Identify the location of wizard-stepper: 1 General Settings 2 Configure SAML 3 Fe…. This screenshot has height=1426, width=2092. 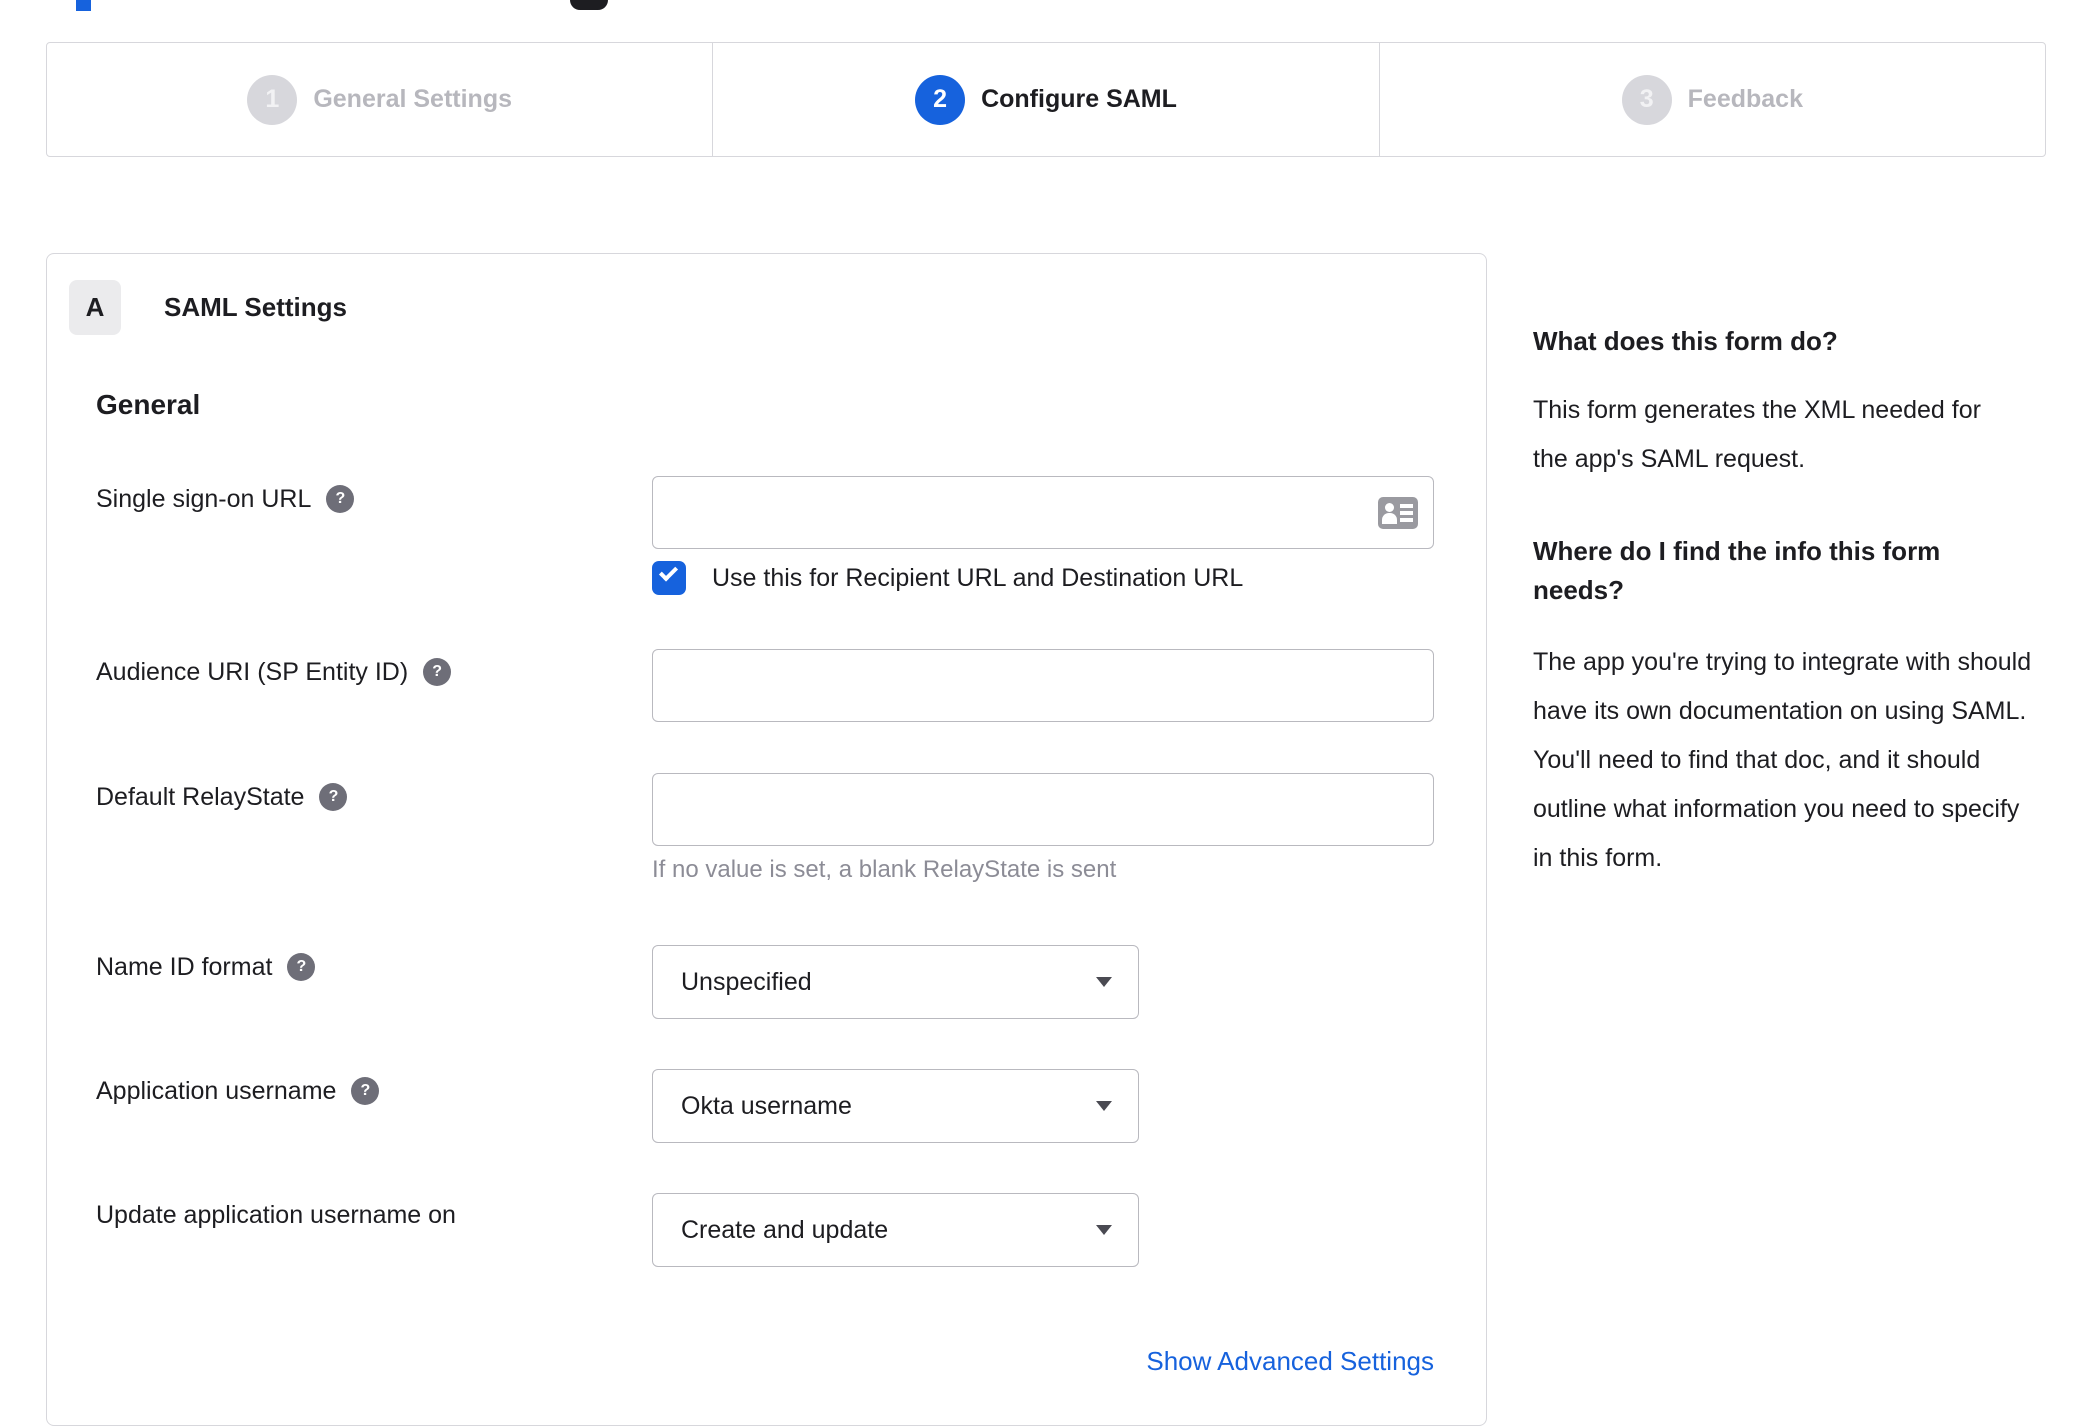
(1046, 99).